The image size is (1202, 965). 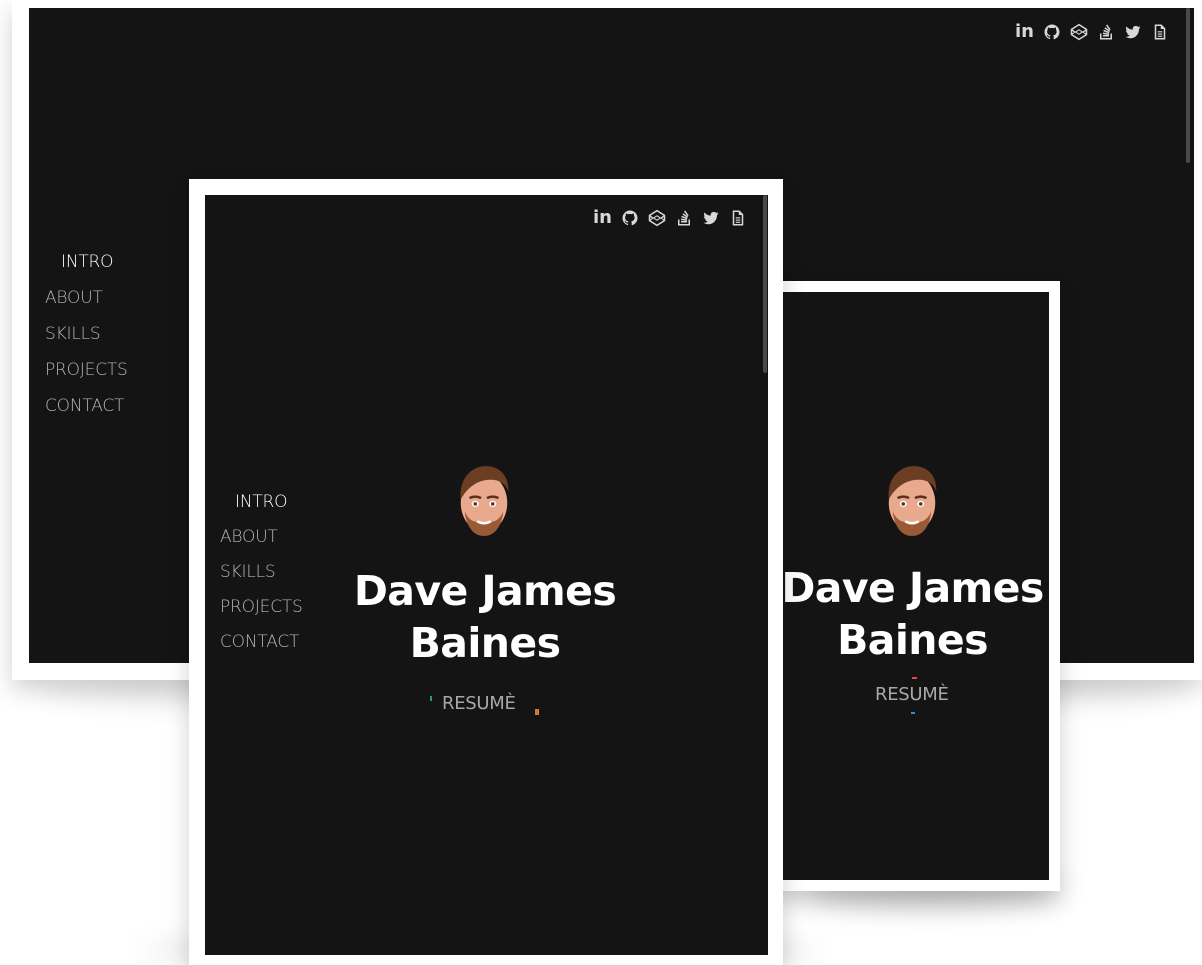 I want to click on tablet-social-links: in, so click(x=670, y=217).